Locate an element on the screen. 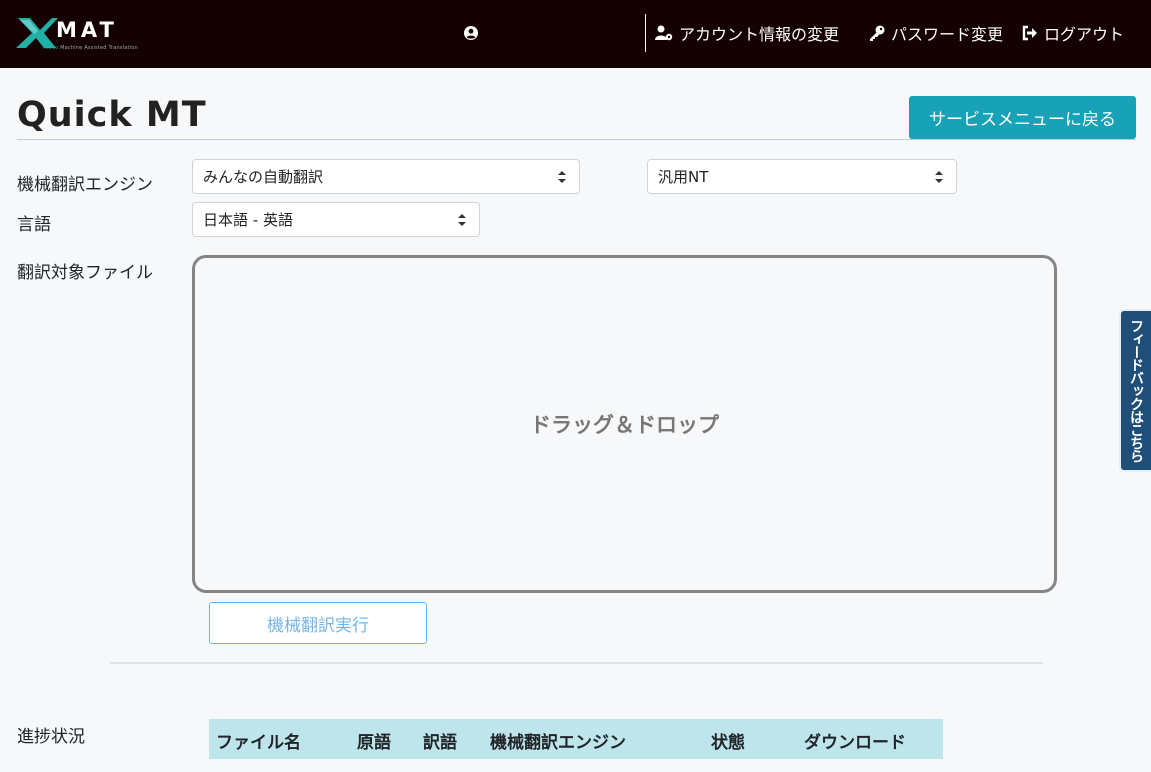 This screenshot has width=1151, height=772. section-divider is located at coordinates (576, 663).